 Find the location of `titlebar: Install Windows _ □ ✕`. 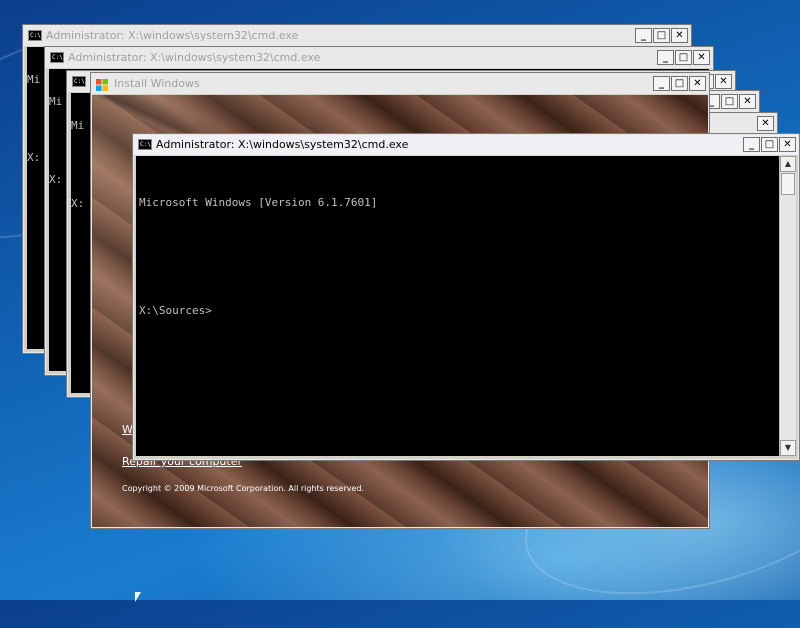

titlebar: Install Windows _ □ ✕ is located at coordinates (400, 84).